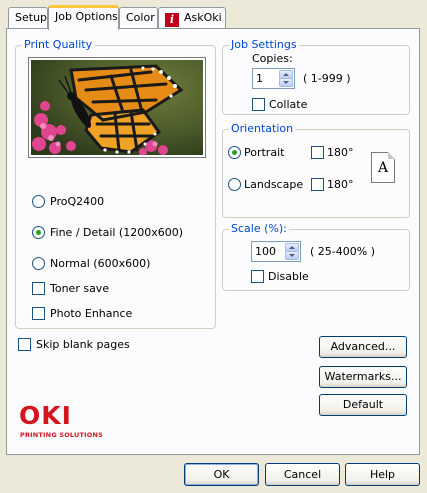 This screenshot has height=493, width=427. What do you see at coordinates (83, 344) in the screenshot?
I see `skip-blank-pages-label: Skip blank pages` at bounding box center [83, 344].